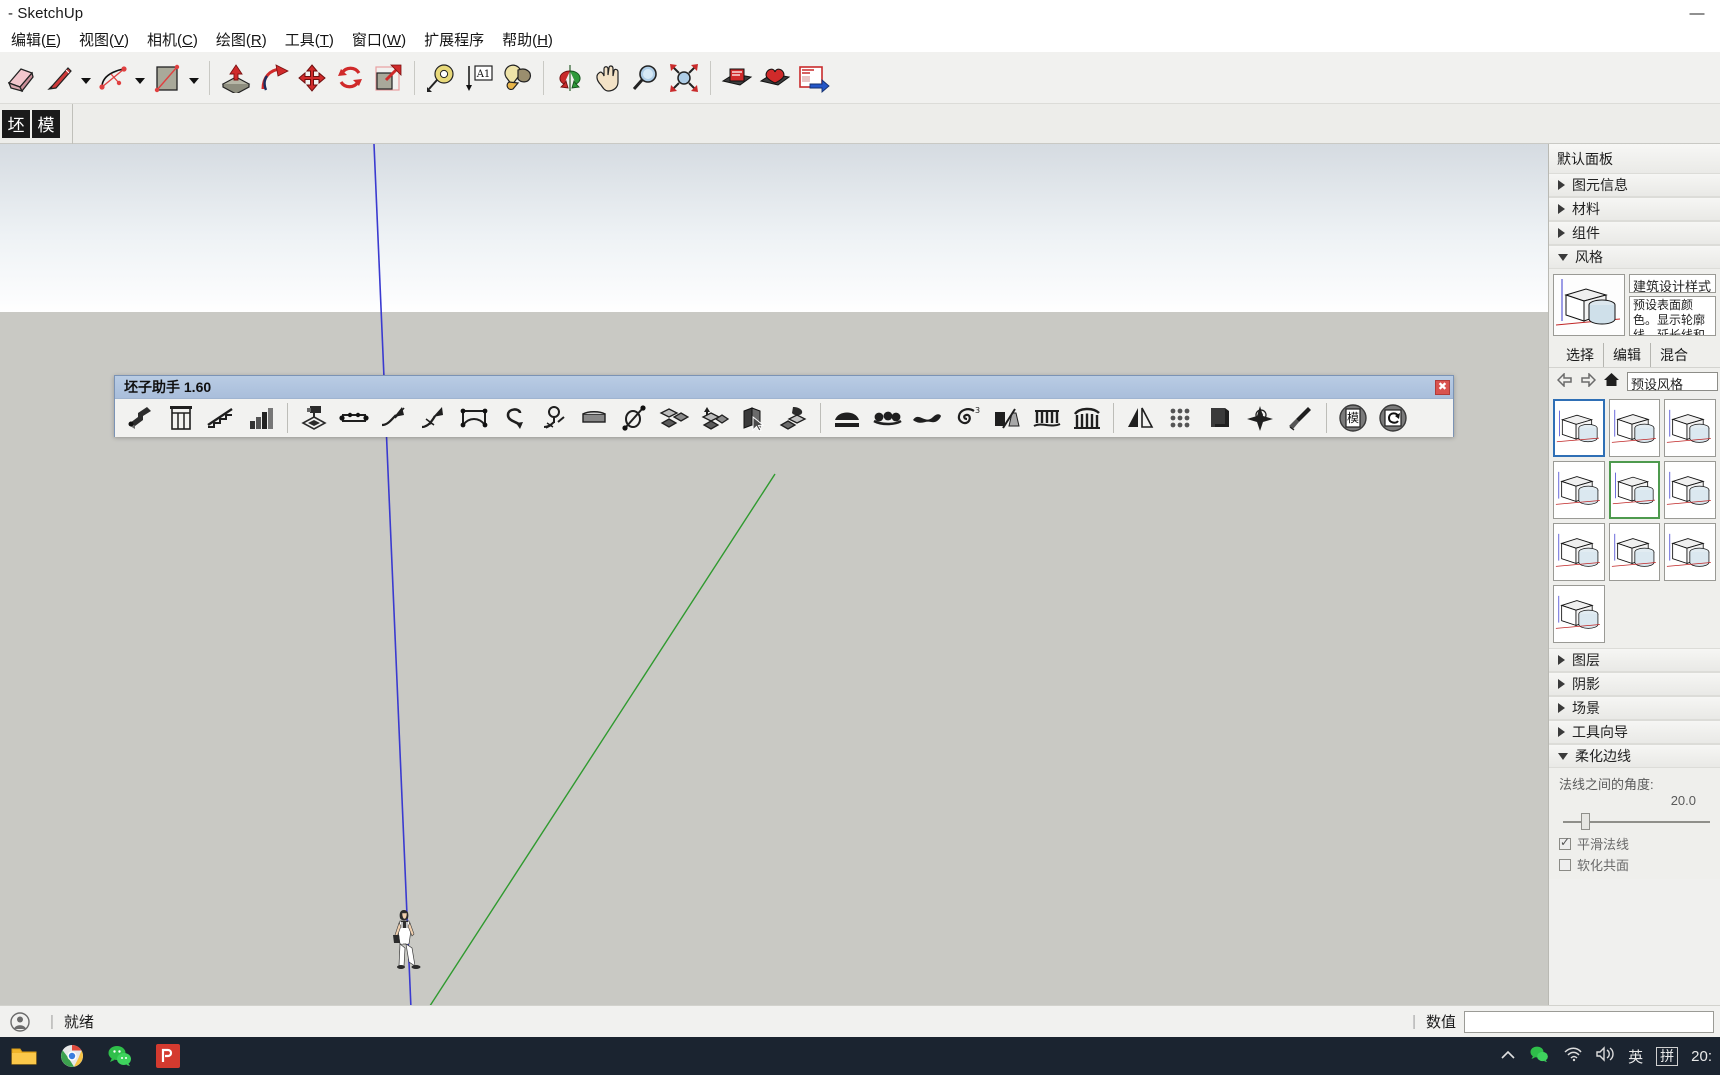  What do you see at coordinates (388, 78) in the screenshot?
I see `scale-tool` at bounding box center [388, 78].